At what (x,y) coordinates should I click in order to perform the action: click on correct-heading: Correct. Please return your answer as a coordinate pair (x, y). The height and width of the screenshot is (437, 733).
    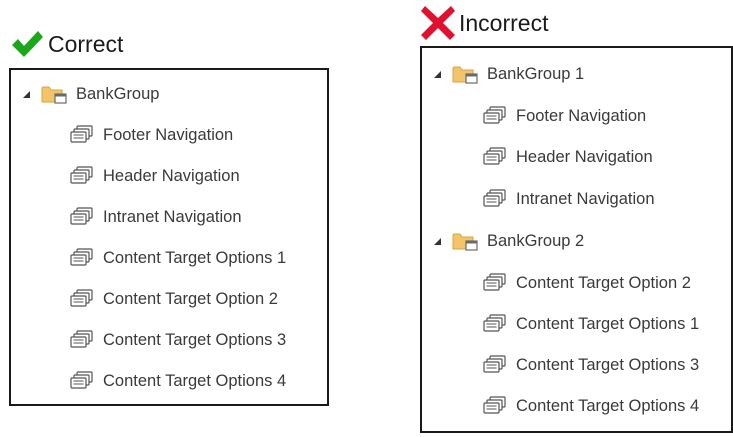
    Looking at the image, I should click on (66, 44).